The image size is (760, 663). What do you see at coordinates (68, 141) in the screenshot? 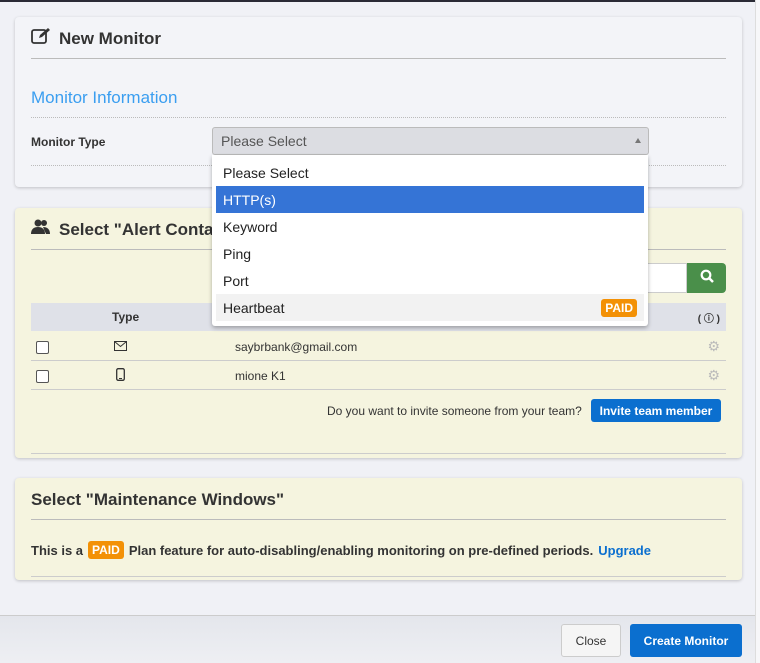
I see `monitor-type-label: Monitor Type` at bounding box center [68, 141].